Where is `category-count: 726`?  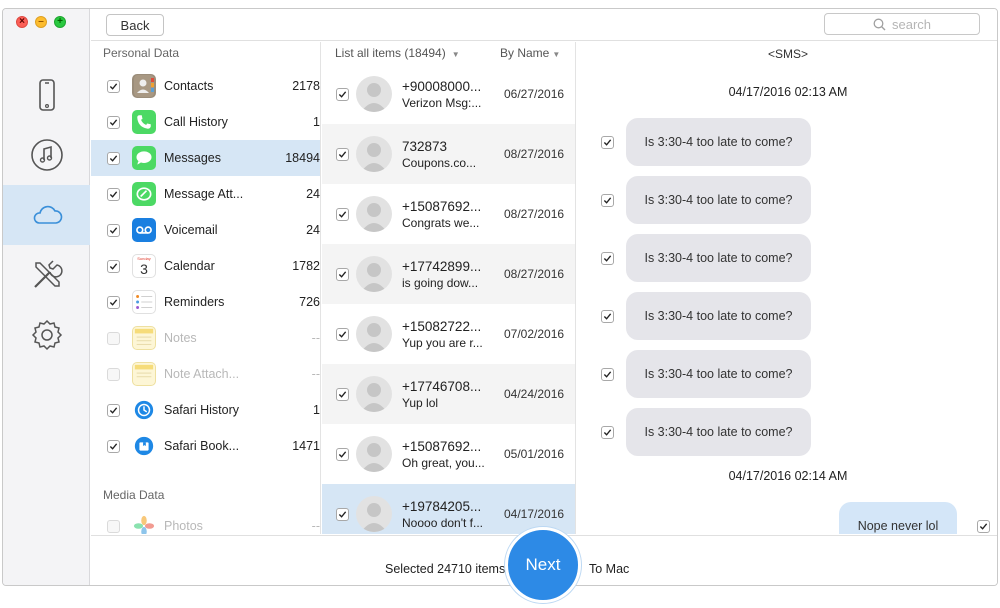 category-count: 726 is located at coordinates (309, 302).